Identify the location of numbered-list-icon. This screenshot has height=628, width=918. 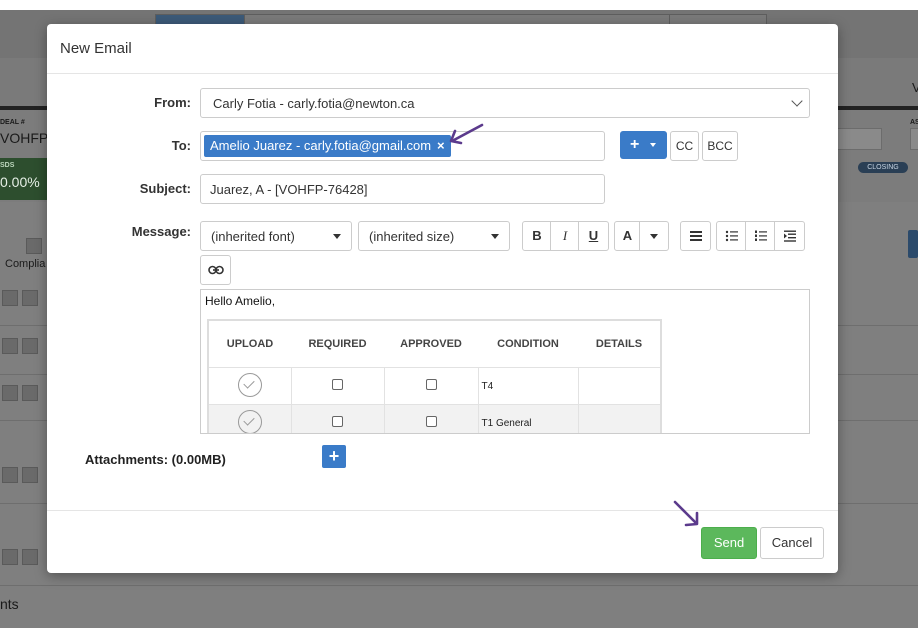
(760, 235).